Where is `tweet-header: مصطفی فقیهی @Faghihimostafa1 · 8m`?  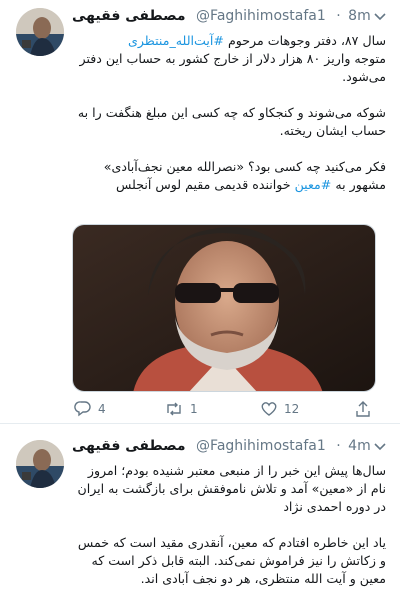 tweet-header: مصطفی فقیهی @Faghihimostafa1 · 8m is located at coordinates (230, 16).